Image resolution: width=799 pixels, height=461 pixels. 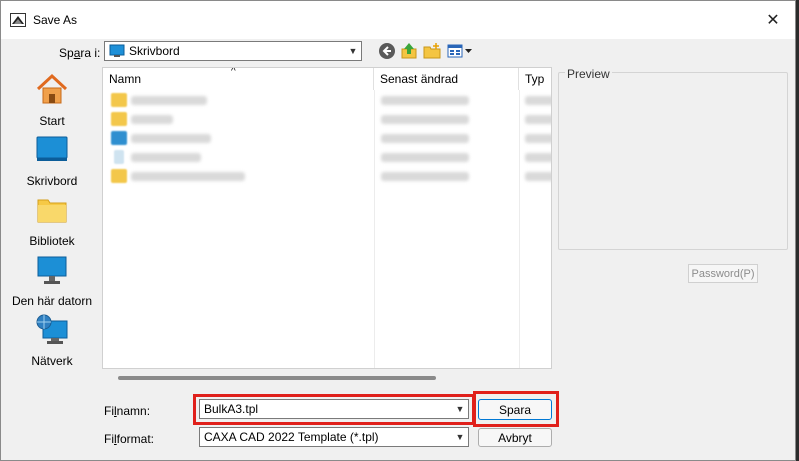 What do you see at coordinates (127, 411) in the screenshot?
I see `filename-label: Filnamn:` at bounding box center [127, 411].